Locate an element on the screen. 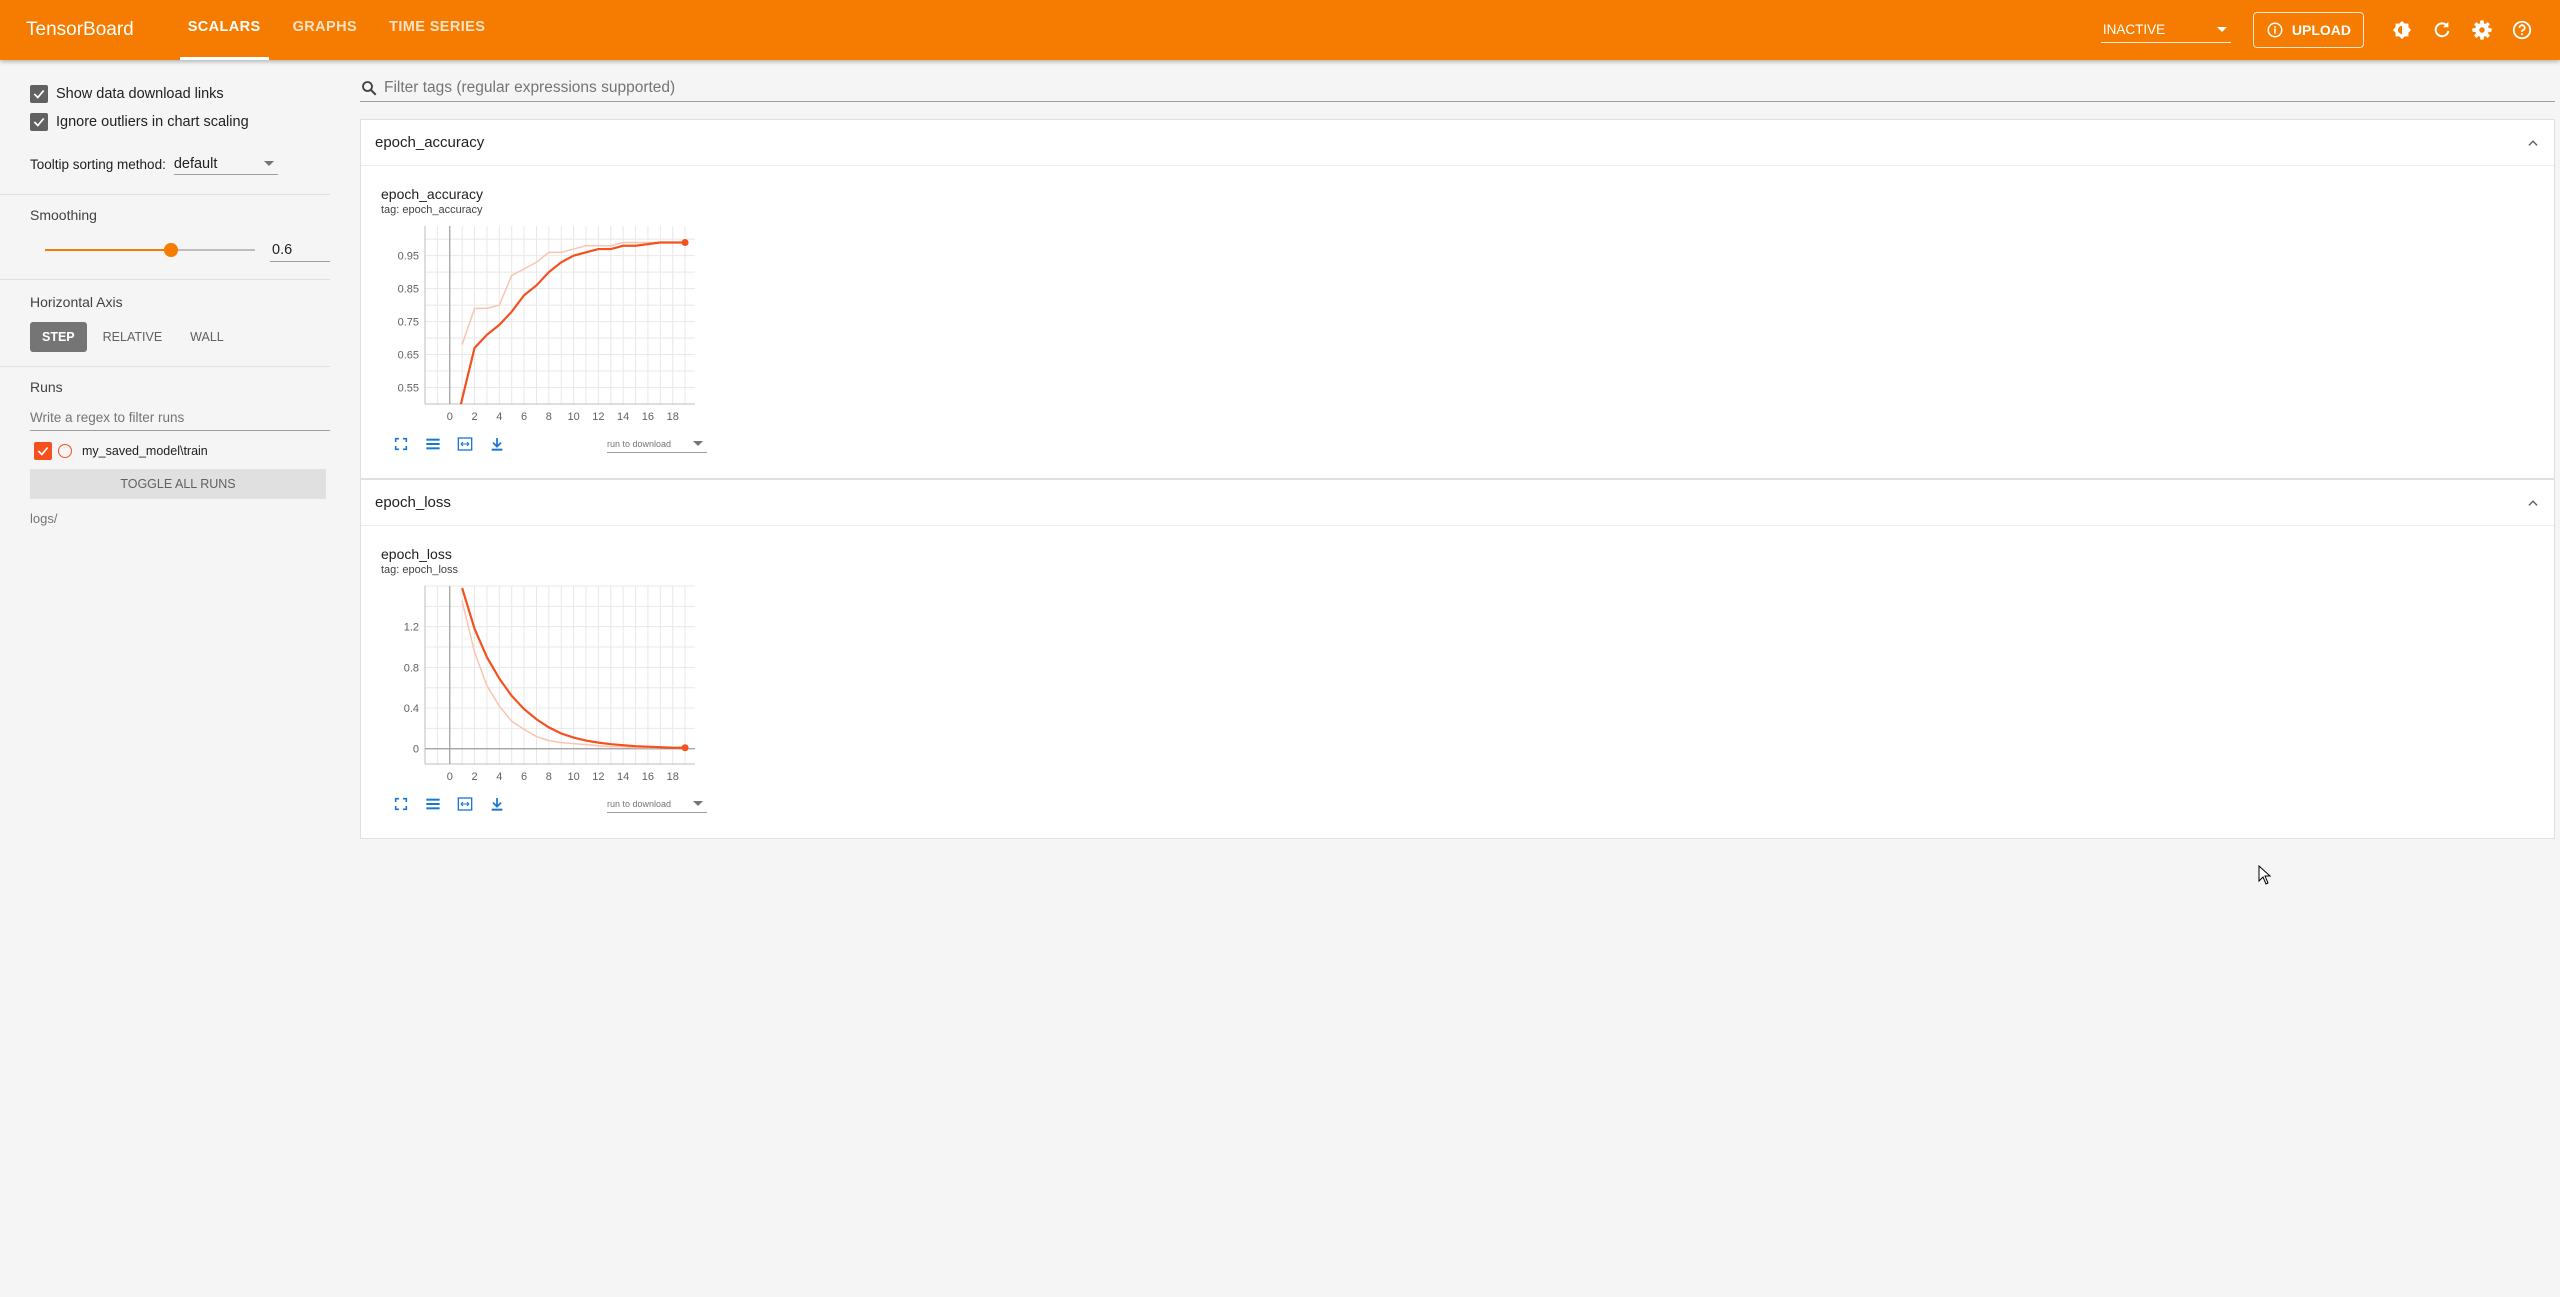 The width and height of the screenshot is (2560, 1297). app-logo: TensorBoard is located at coordinates (80, 30).